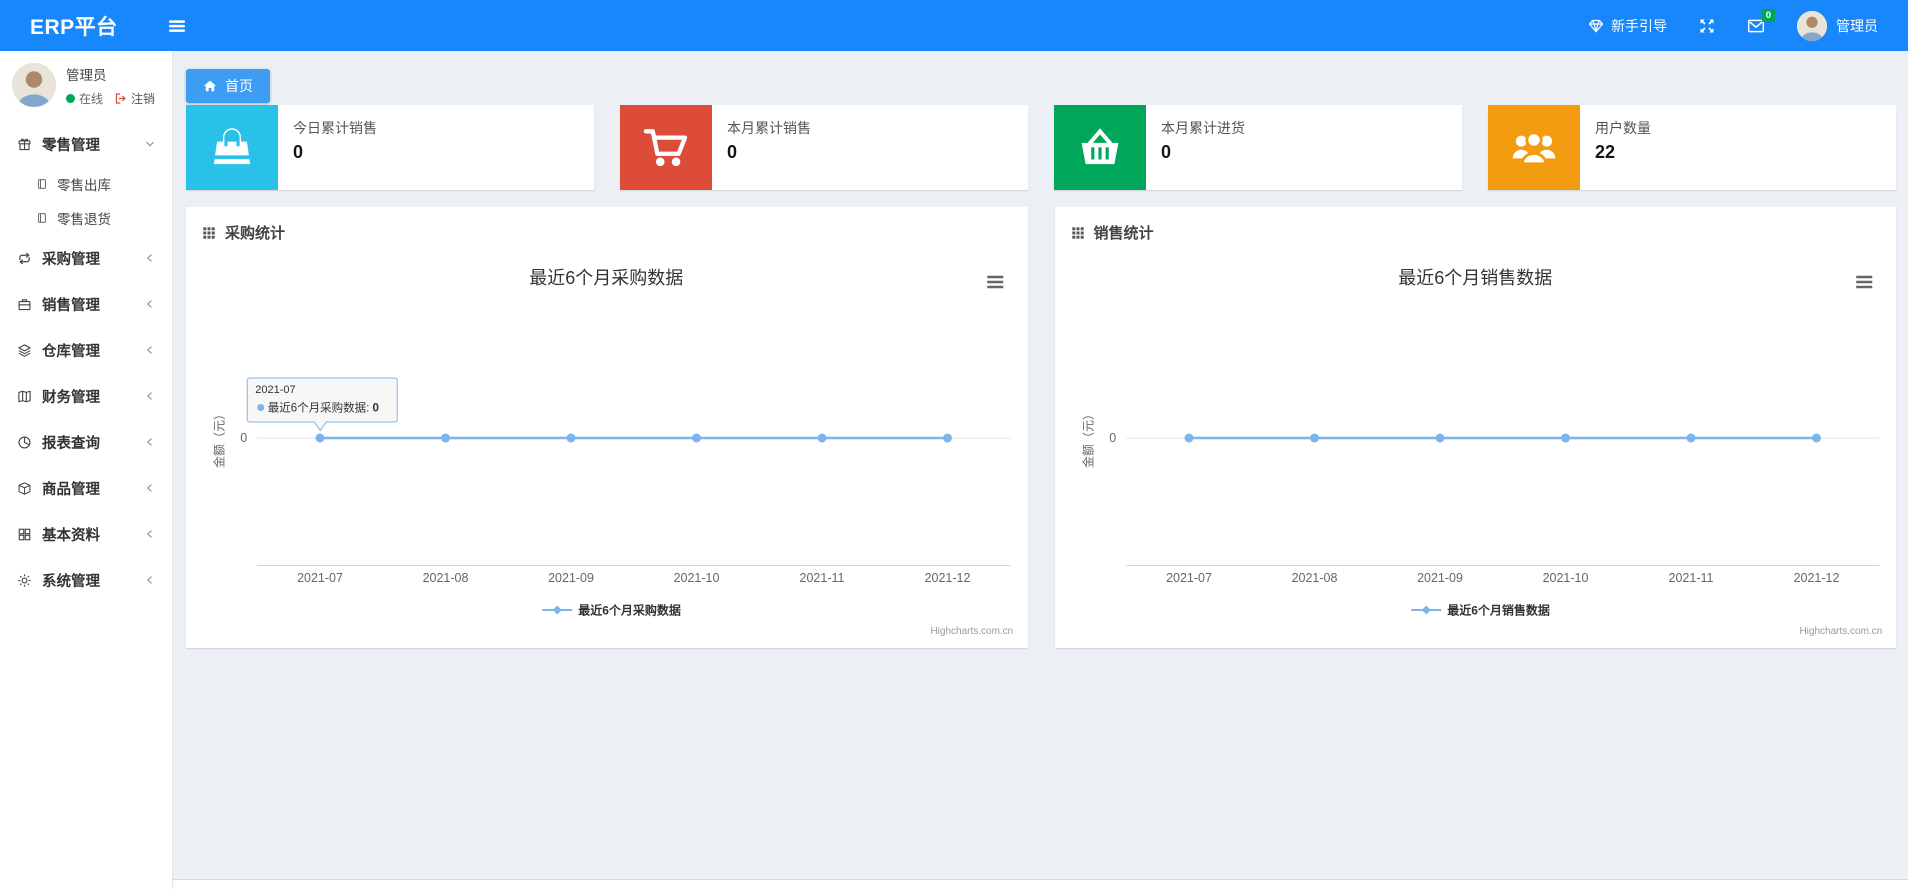 This screenshot has width=1908, height=889. Describe the element at coordinates (1041, 147) in the screenshot. I see `stat-cards: 今日累计销售 0 本月累计销售 0 本月累计进货 0 用户数量 22` at that location.